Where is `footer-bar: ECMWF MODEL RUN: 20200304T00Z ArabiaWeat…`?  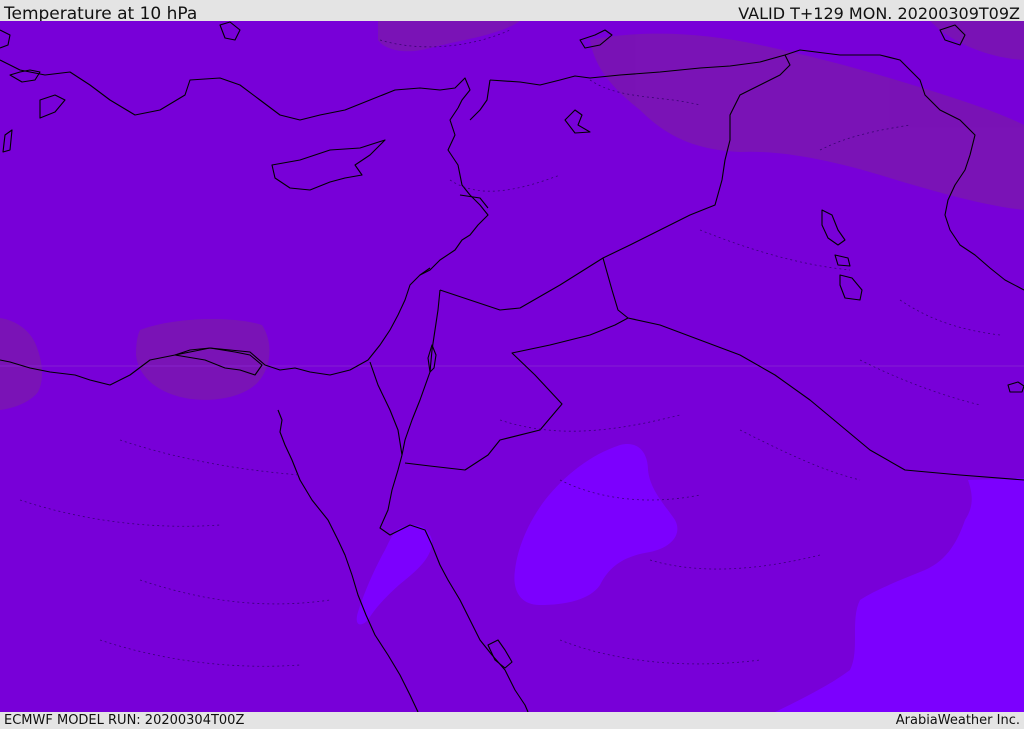 footer-bar: ECMWF MODEL RUN: 20200304T00Z ArabiaWeat… is located at coordinates (512, 720).